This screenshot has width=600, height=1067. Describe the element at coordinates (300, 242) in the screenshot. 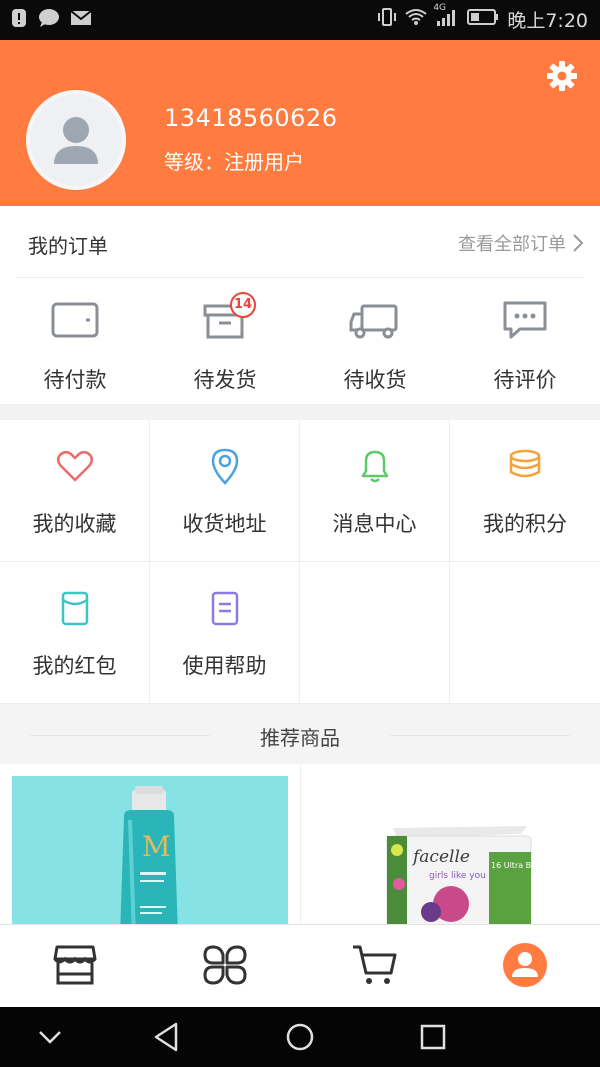

I see `orders-title-row: 我的订单 查看全部订单` at that location.